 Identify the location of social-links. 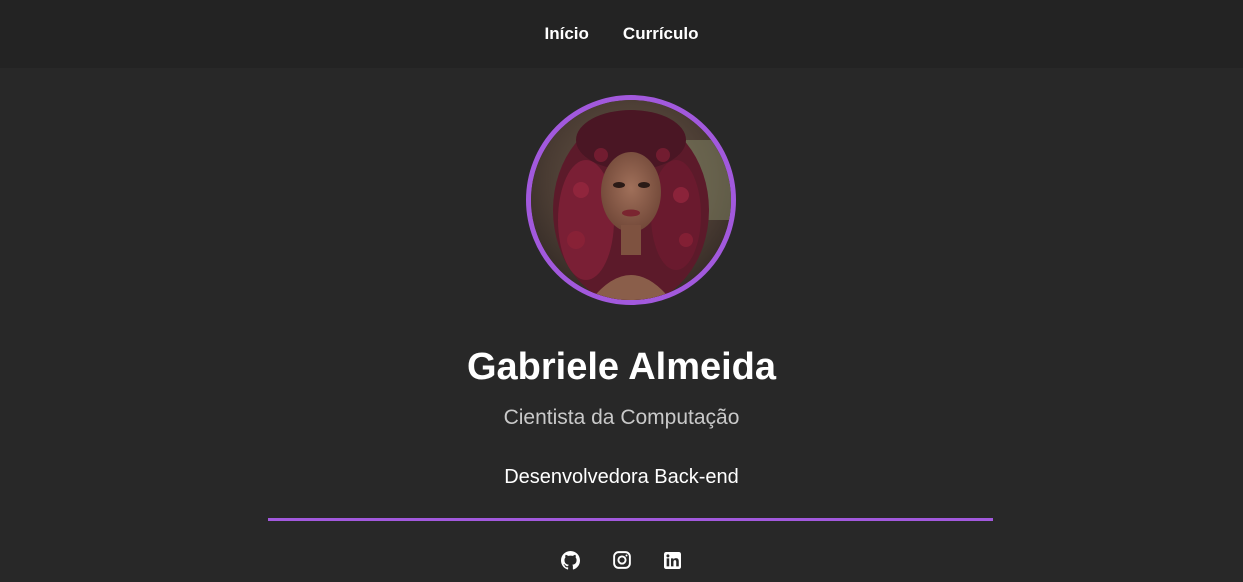
(621, 560).